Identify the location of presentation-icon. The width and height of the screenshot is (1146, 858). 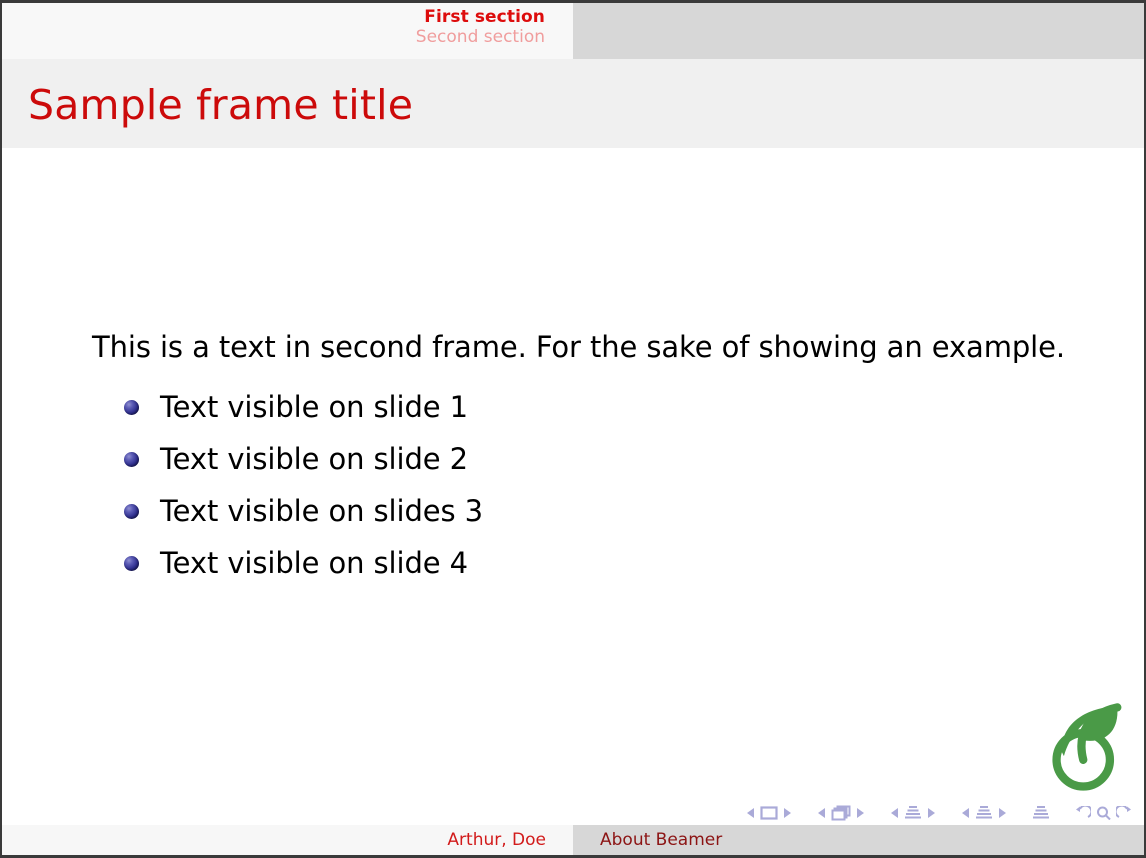
(1041, 813).